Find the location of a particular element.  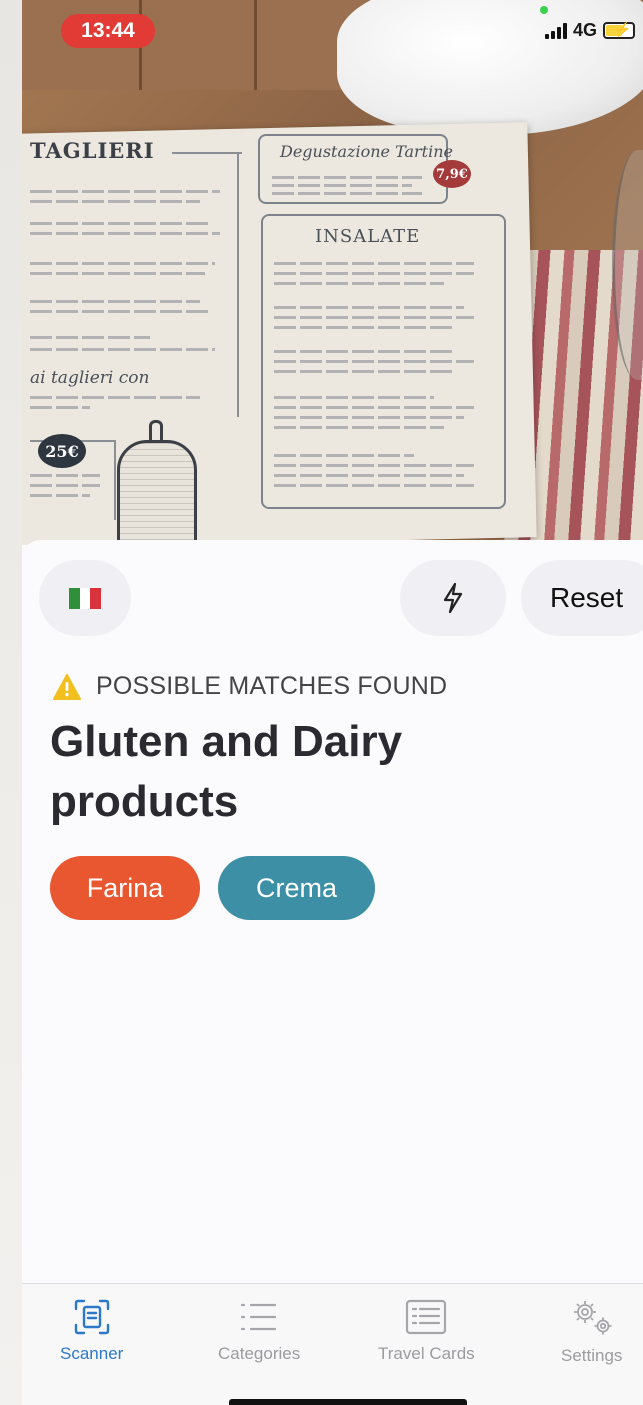

tab-settings: Settings is located at coordinates (591, 1332).